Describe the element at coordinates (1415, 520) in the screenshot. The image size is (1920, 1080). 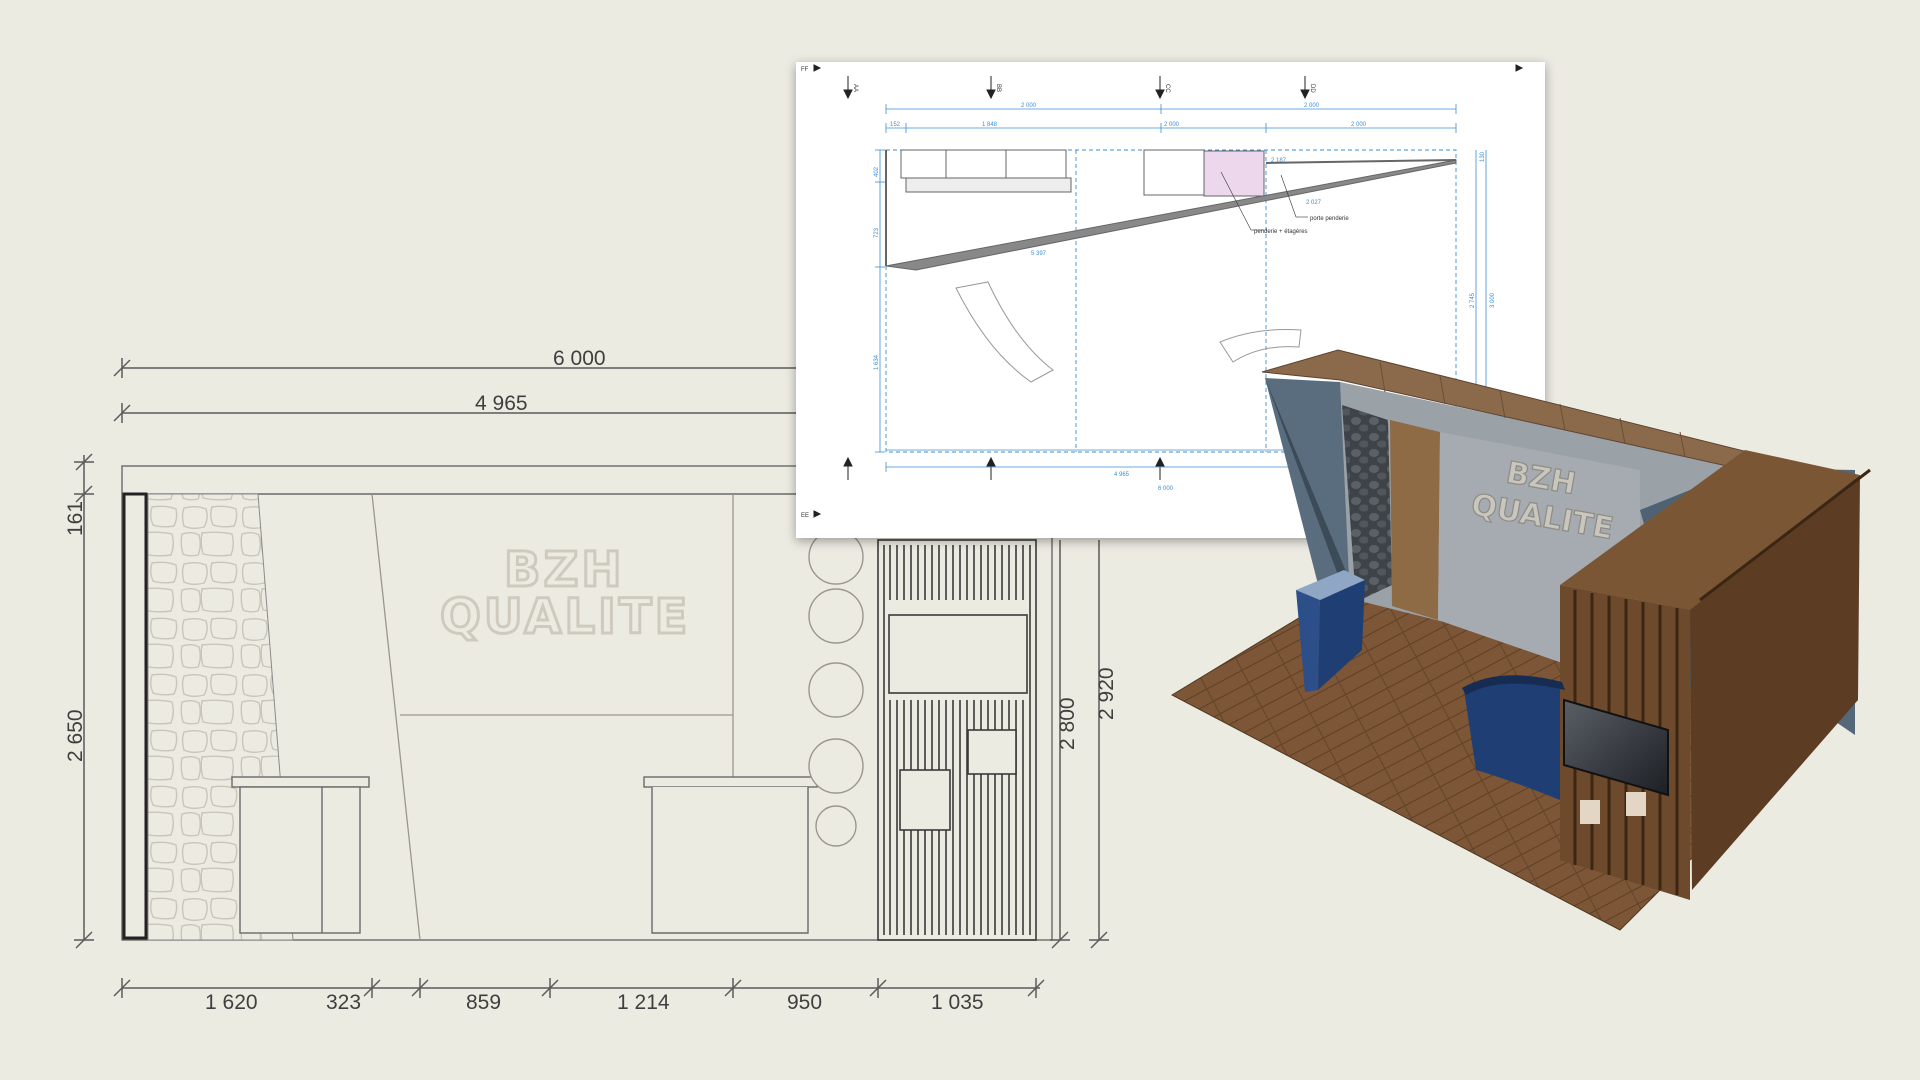
I see `cork-panel` at that location.